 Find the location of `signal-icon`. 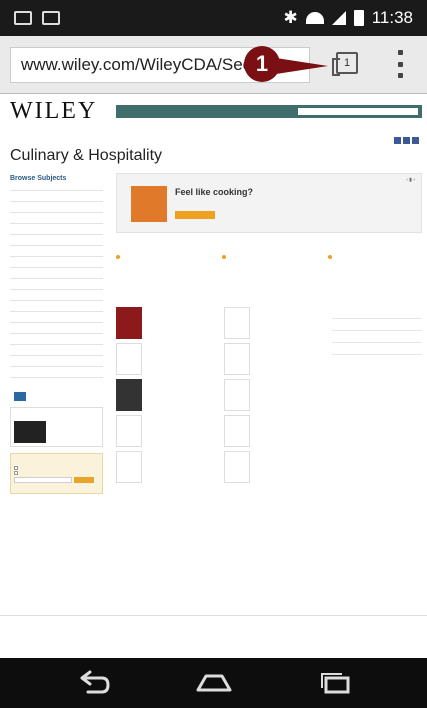

signal-icon is located at coordinates (338, 18).